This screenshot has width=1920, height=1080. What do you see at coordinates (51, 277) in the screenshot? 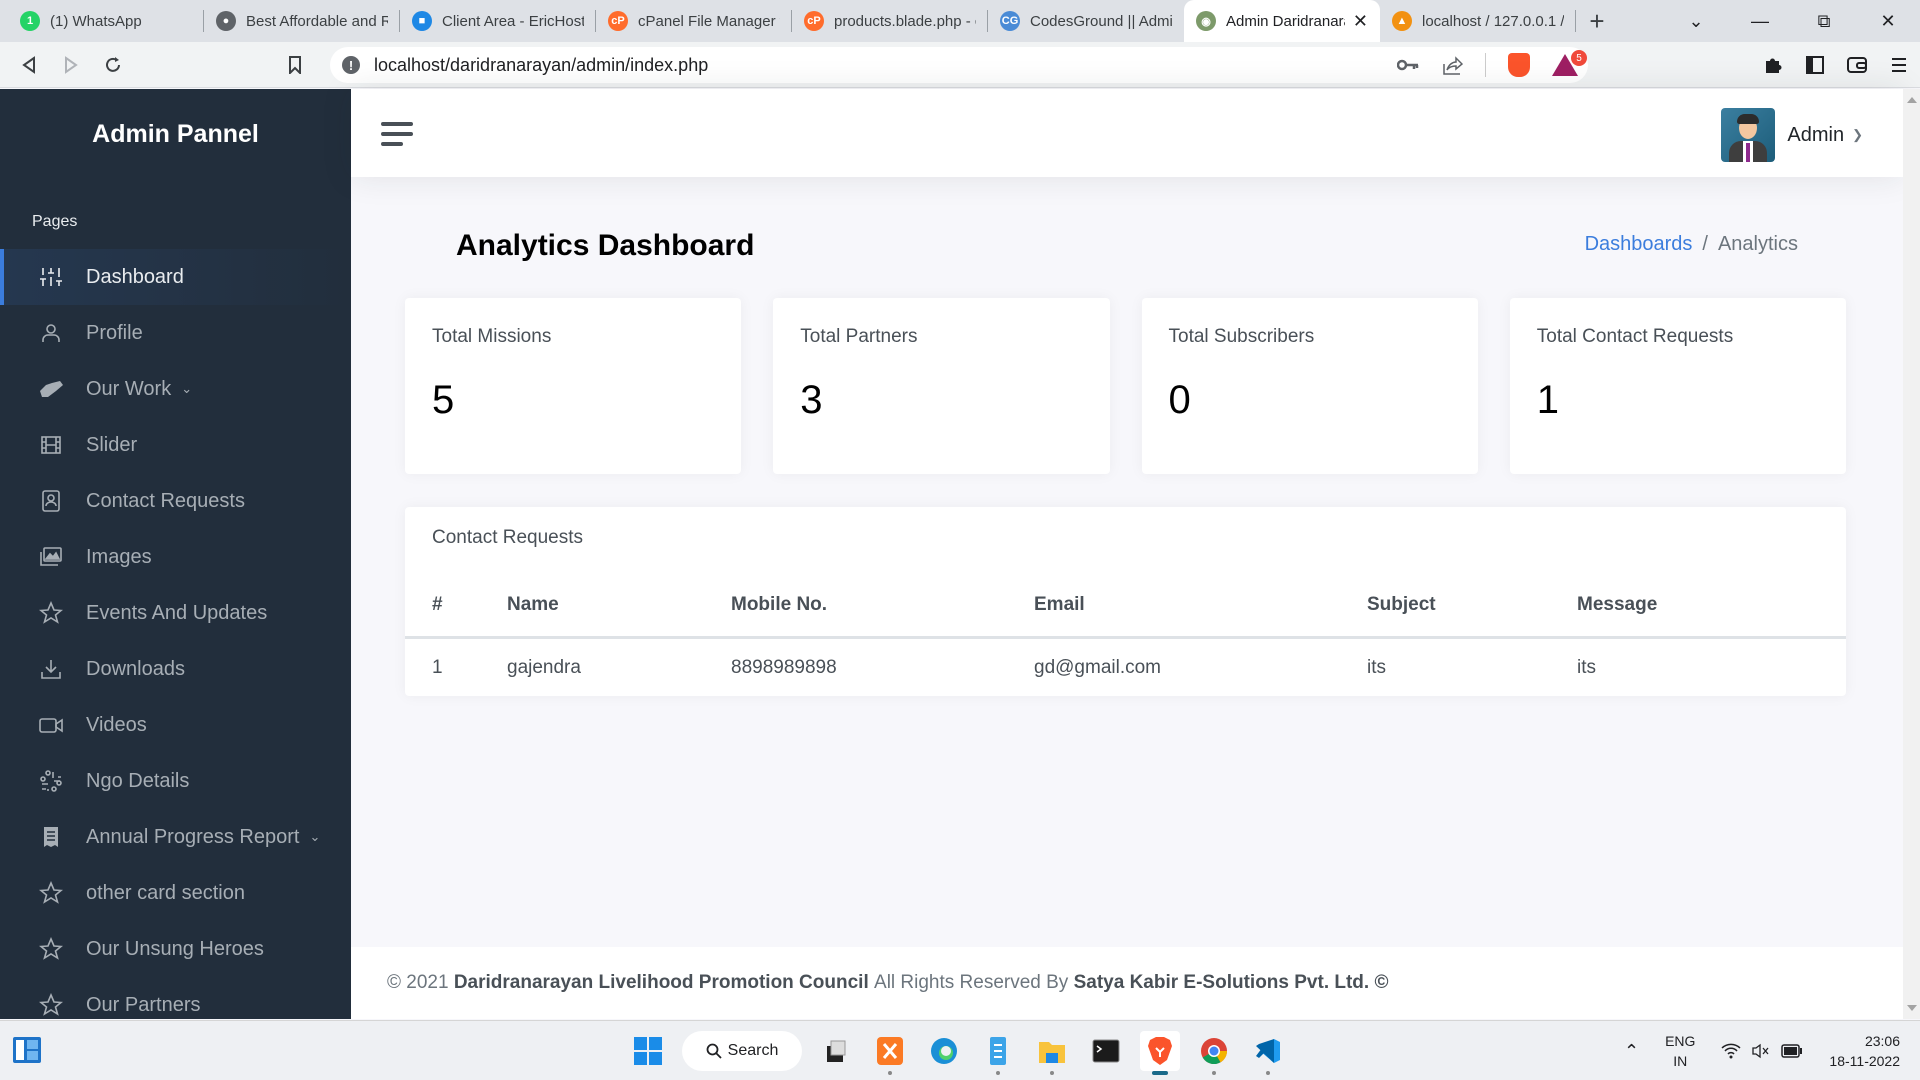
I see `sliders-icon` at bounding box center [51, 277].